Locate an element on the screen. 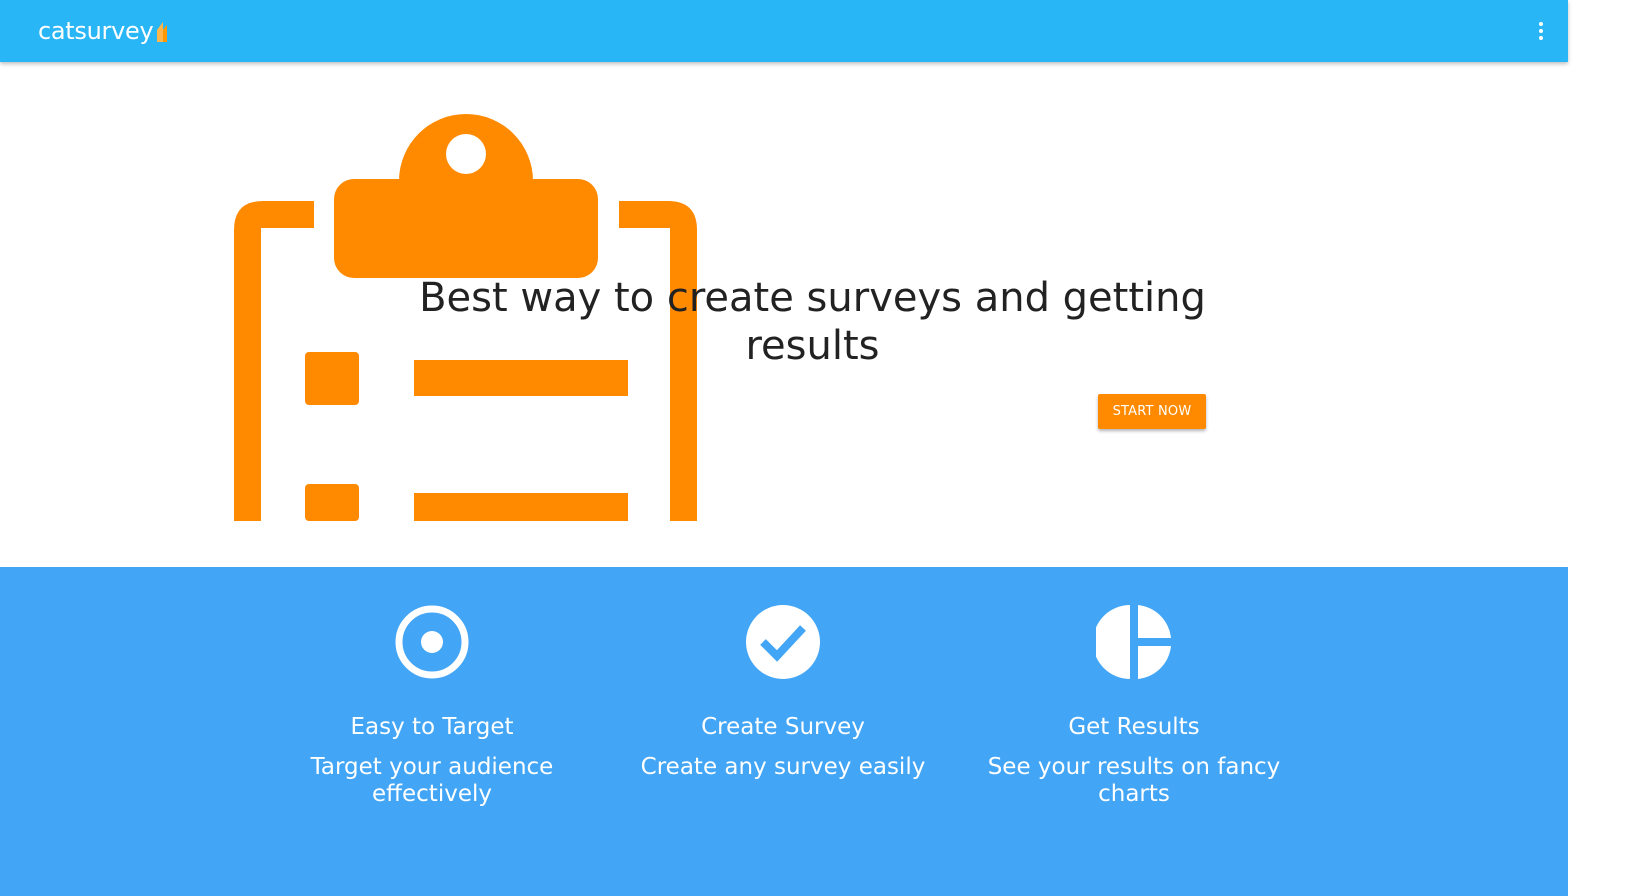 This screenshot has height=896, width=1625. brand-name: catsurvey is located at coordinates (96, 31).